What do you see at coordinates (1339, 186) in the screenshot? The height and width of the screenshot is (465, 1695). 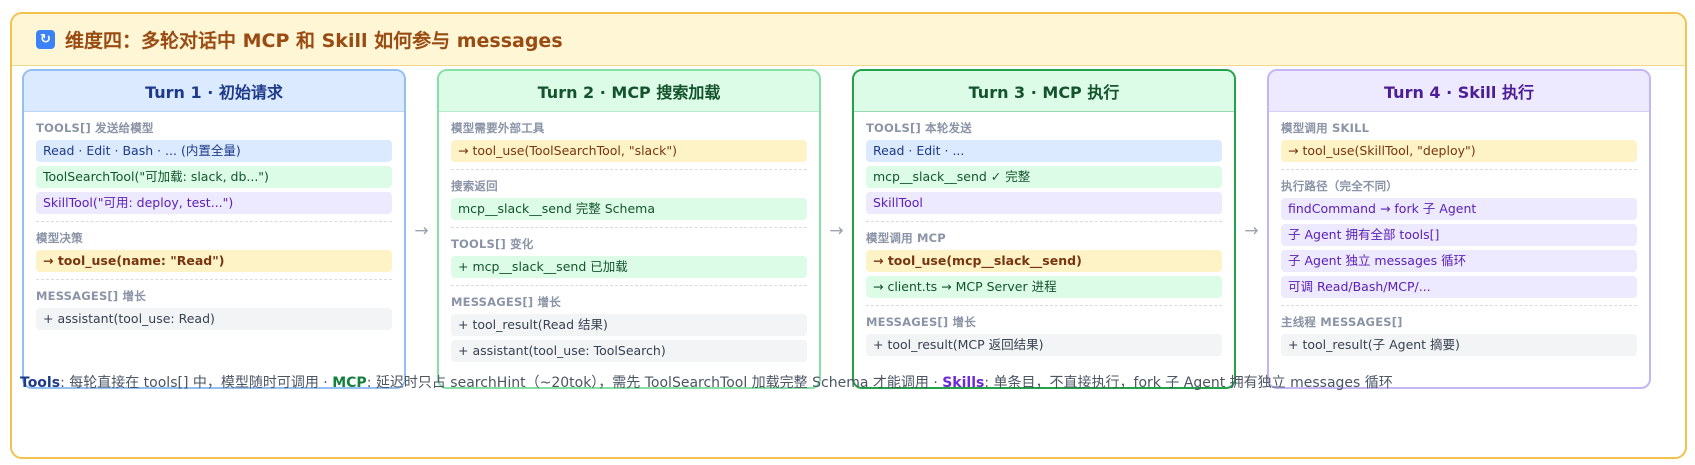 I see `section-label: 执行路径（完全不同）` at bounding box center [1339, 186].